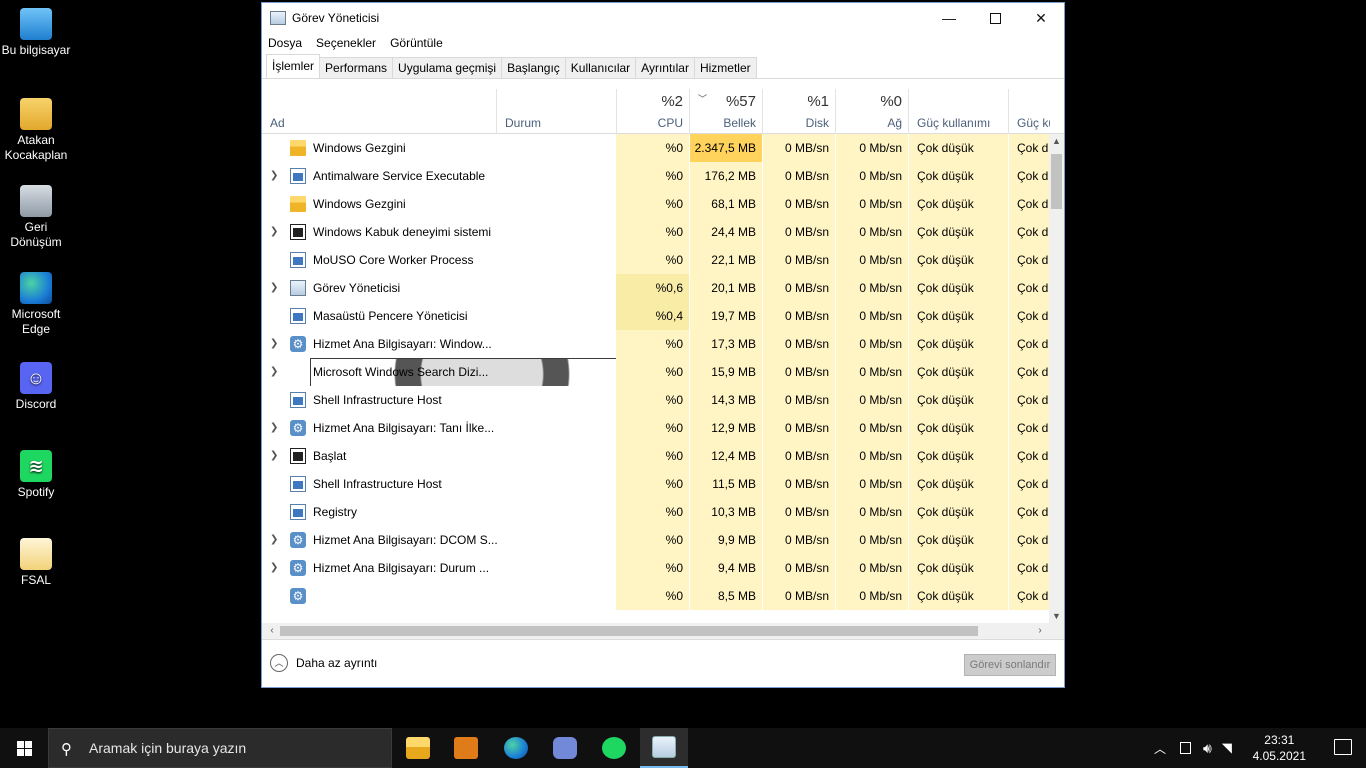  I want to click on scroll-right-icon: ›, so click(1040, 631).